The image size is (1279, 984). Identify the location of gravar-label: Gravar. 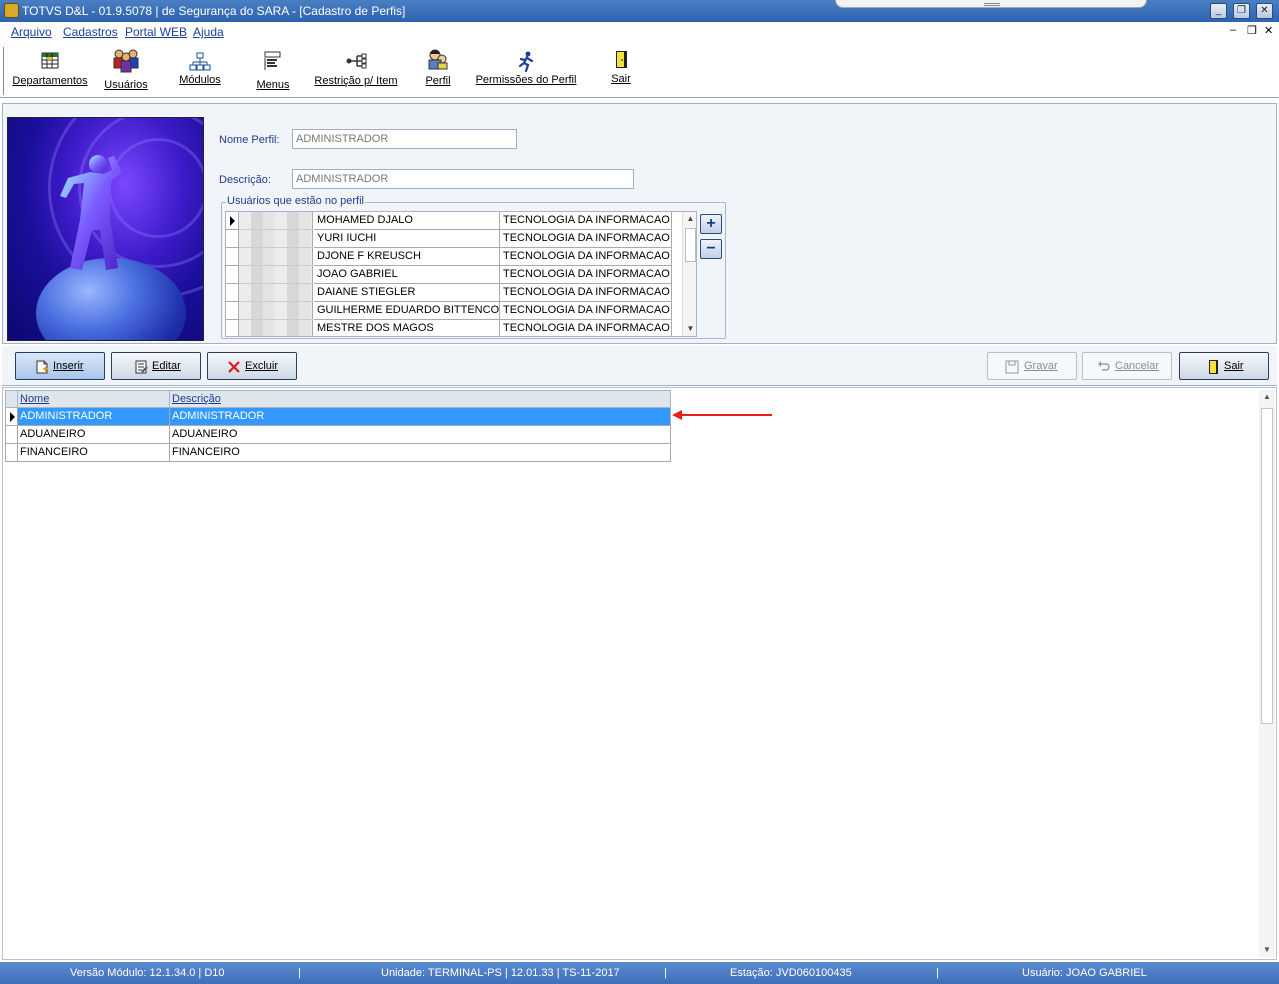
(1041, 366).